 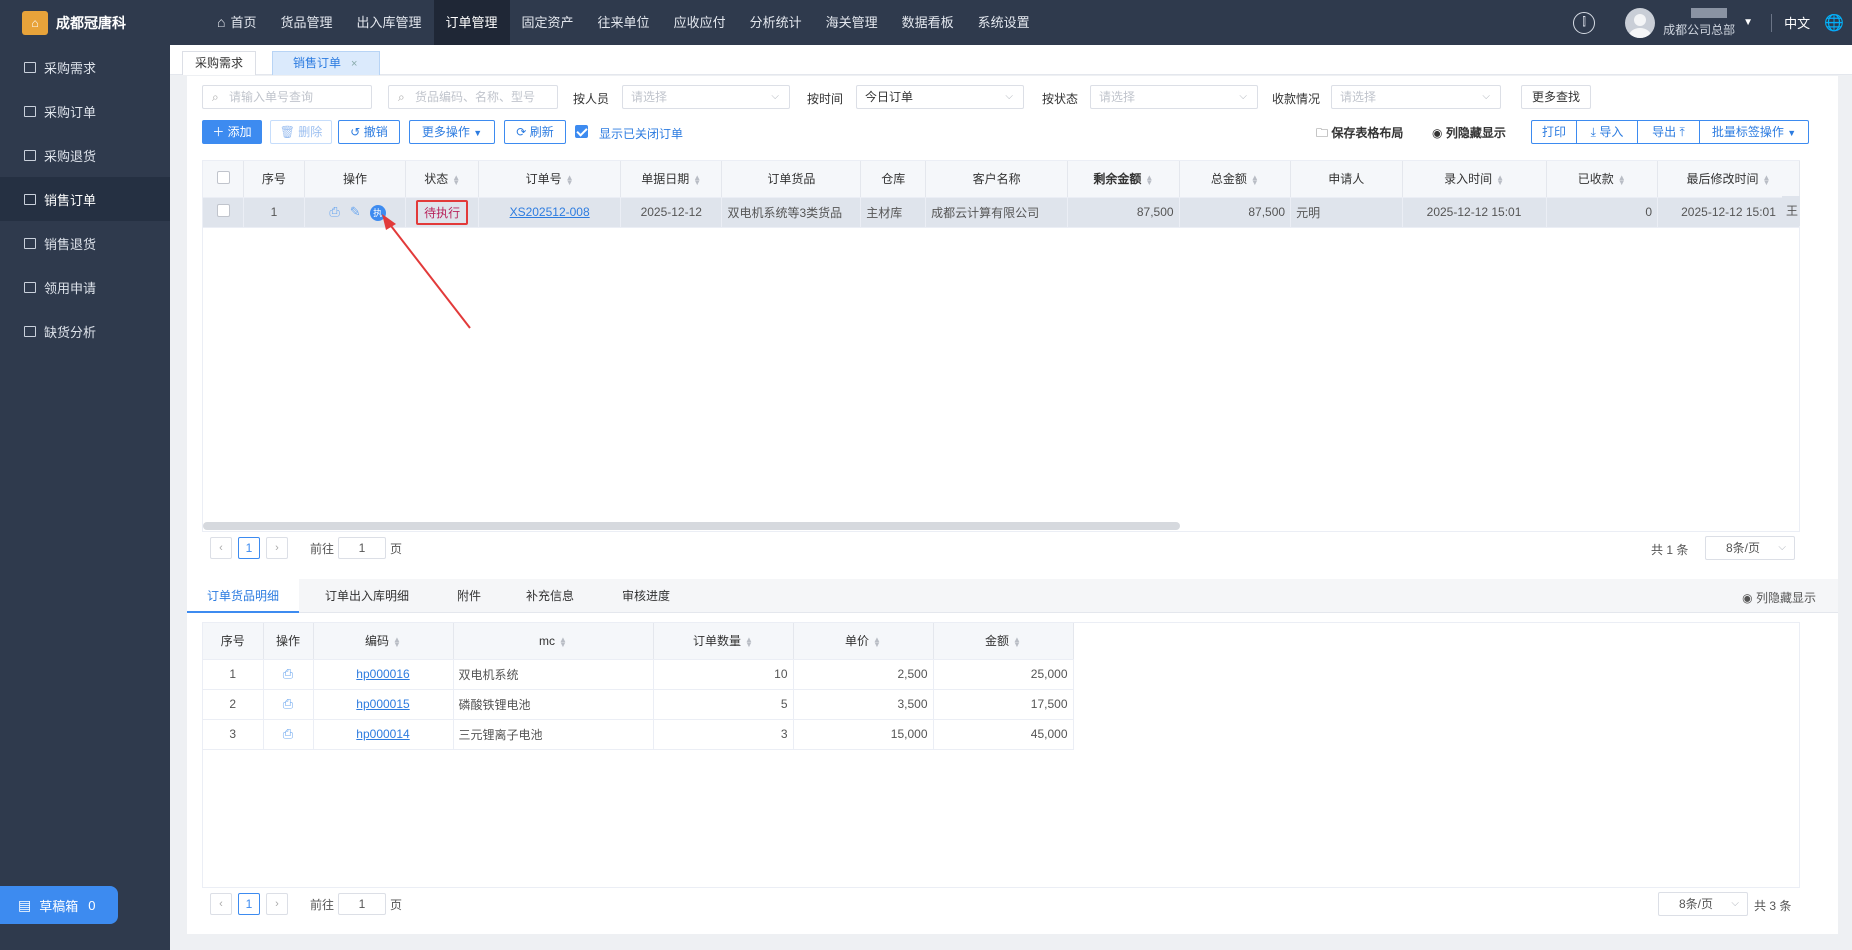 I want to click on goods-code-link: hp000016, so click(x=382, y=674).